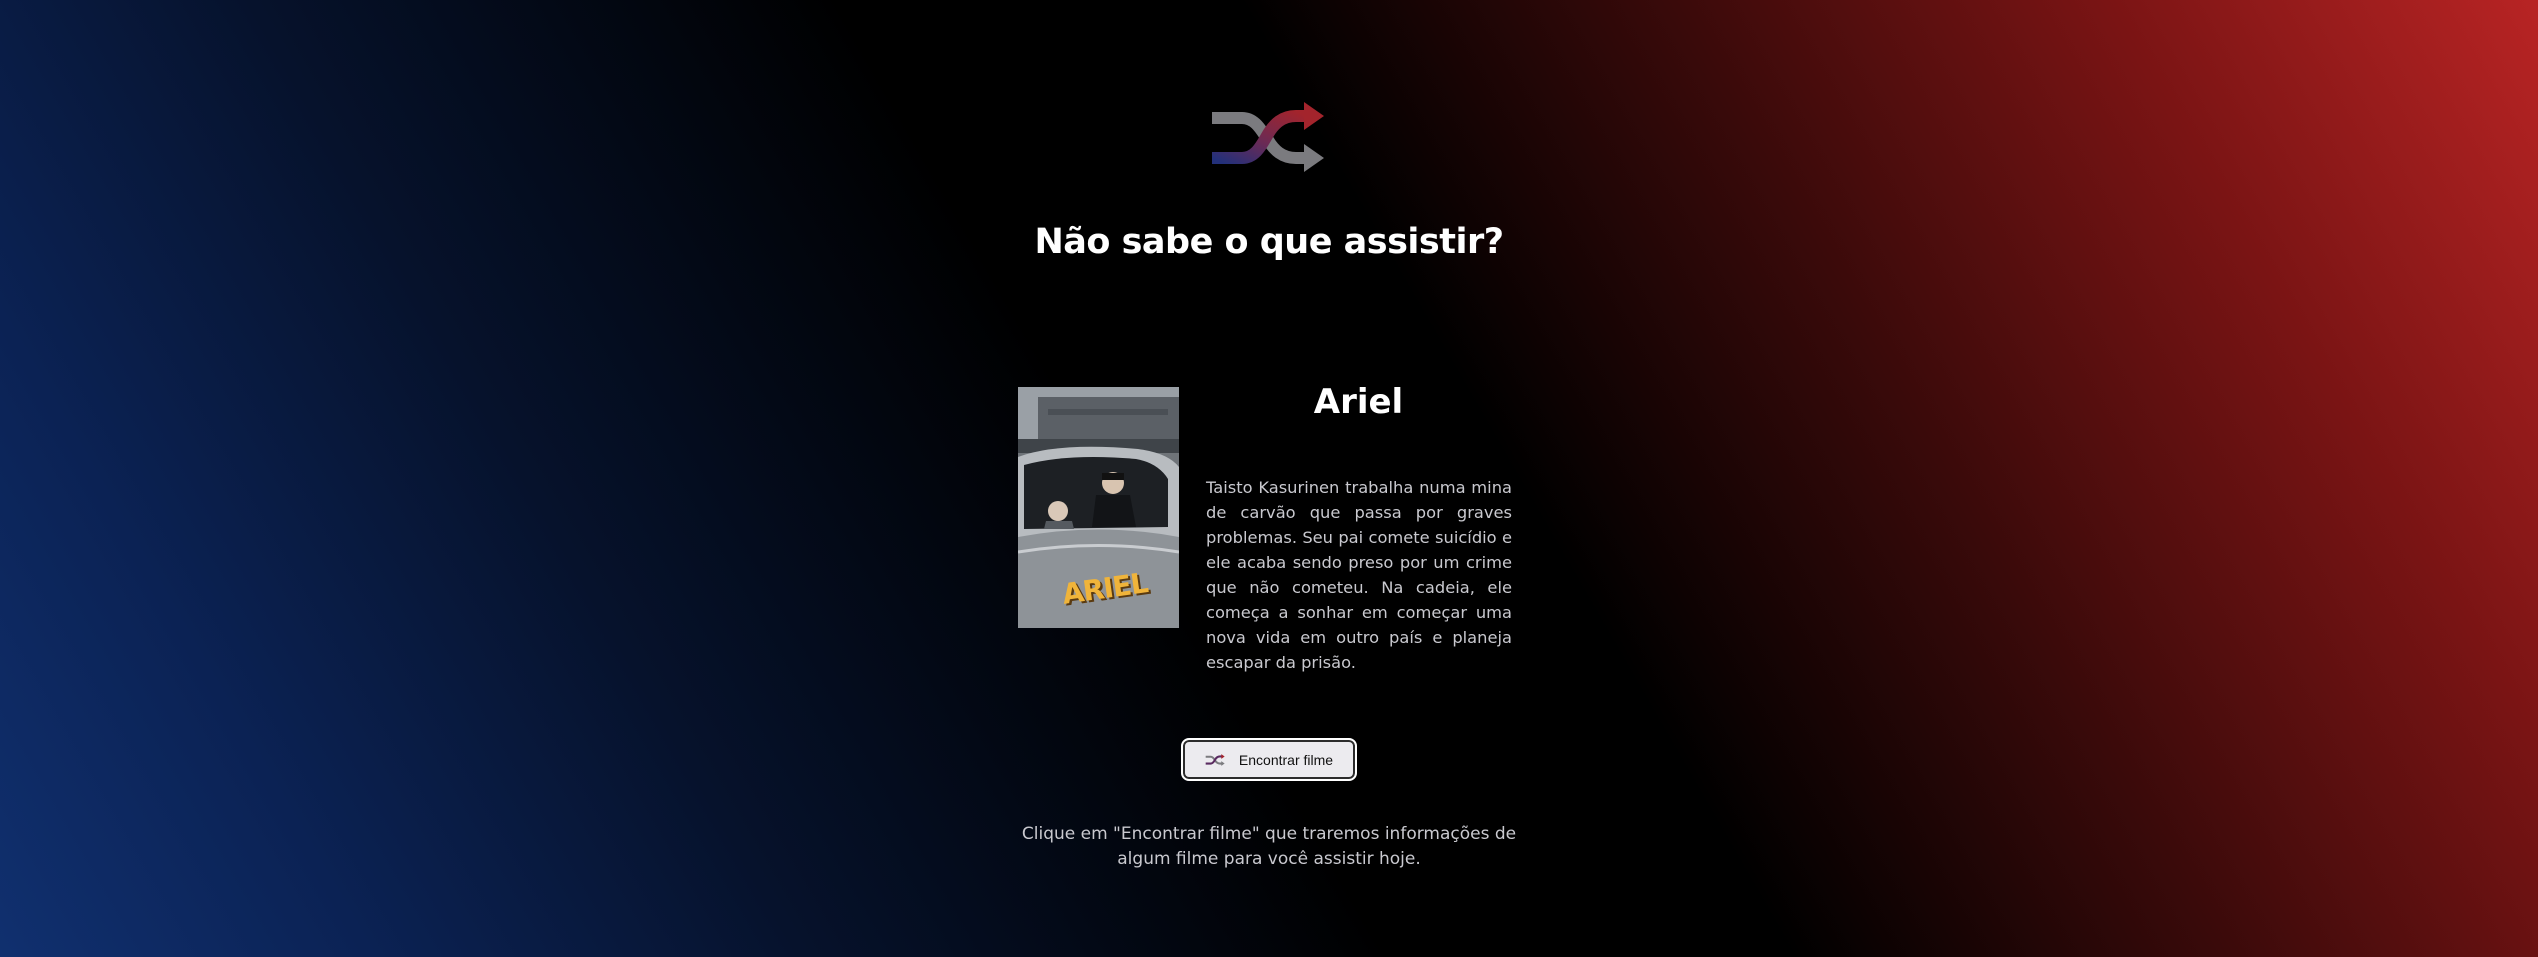 The image size is (2538, 957). Describe the element at coordinates (1358, 402) in the screenshot. I see `movie-title: Ariel` at that location.